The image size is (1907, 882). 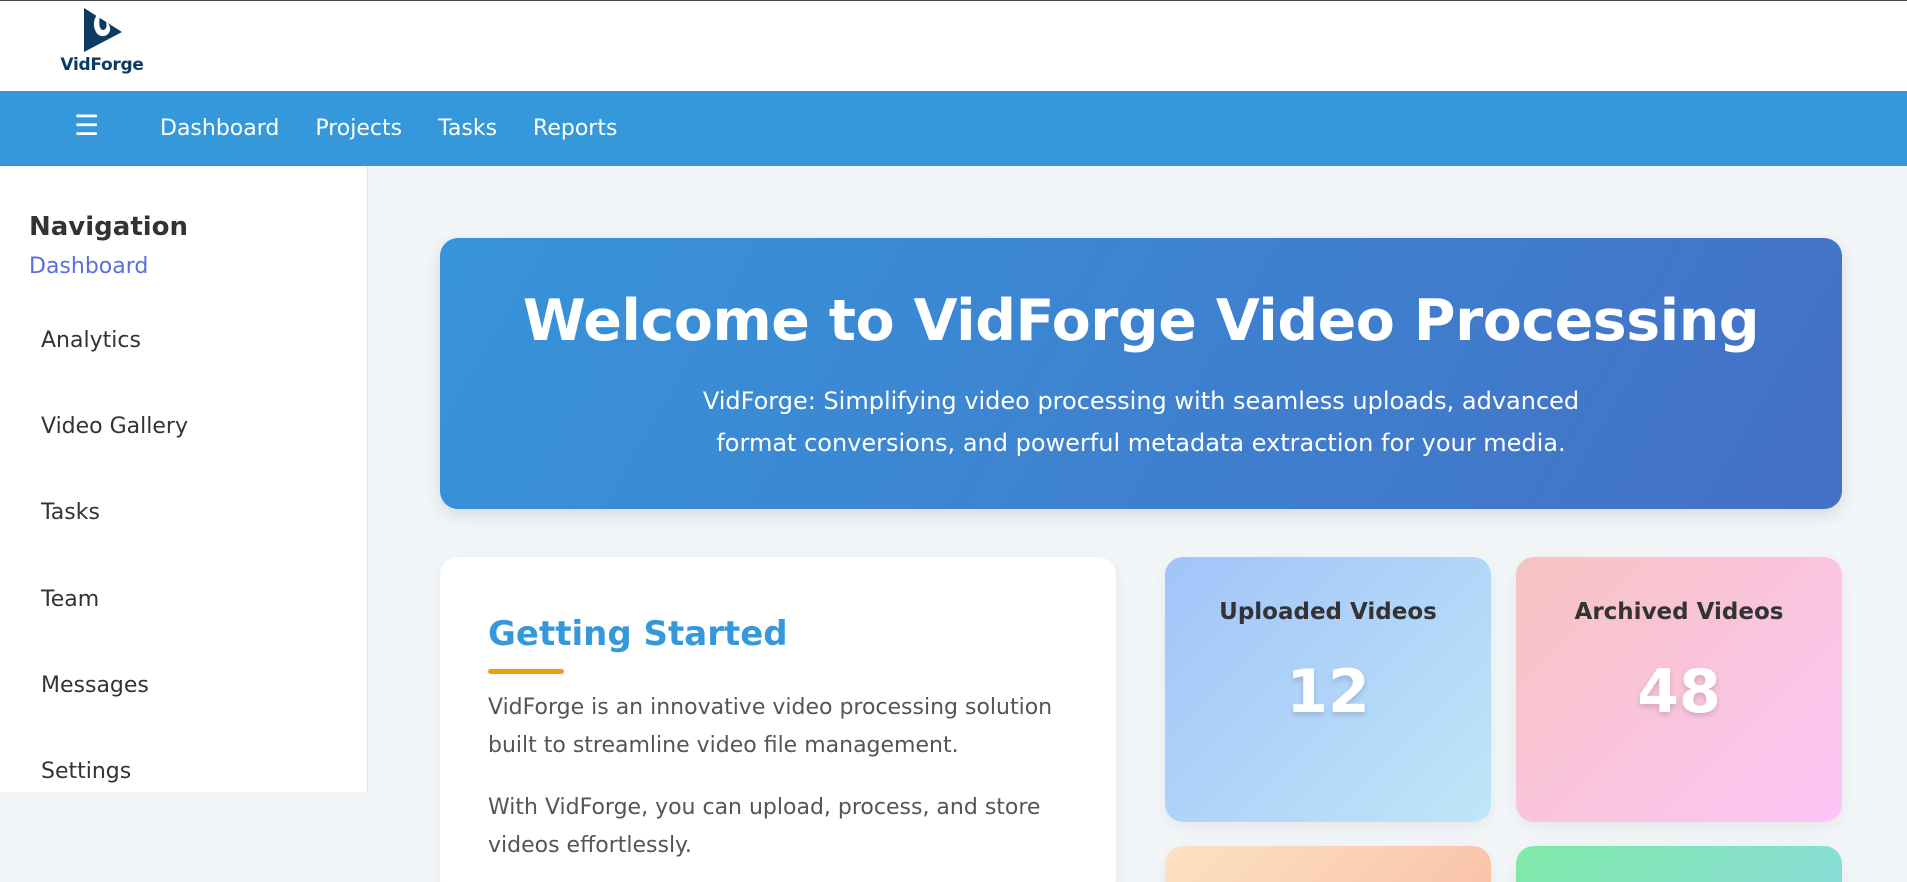 I want to click on hero-title: Welcome to VidForge Video Processing, so click(x=1141, y=321).